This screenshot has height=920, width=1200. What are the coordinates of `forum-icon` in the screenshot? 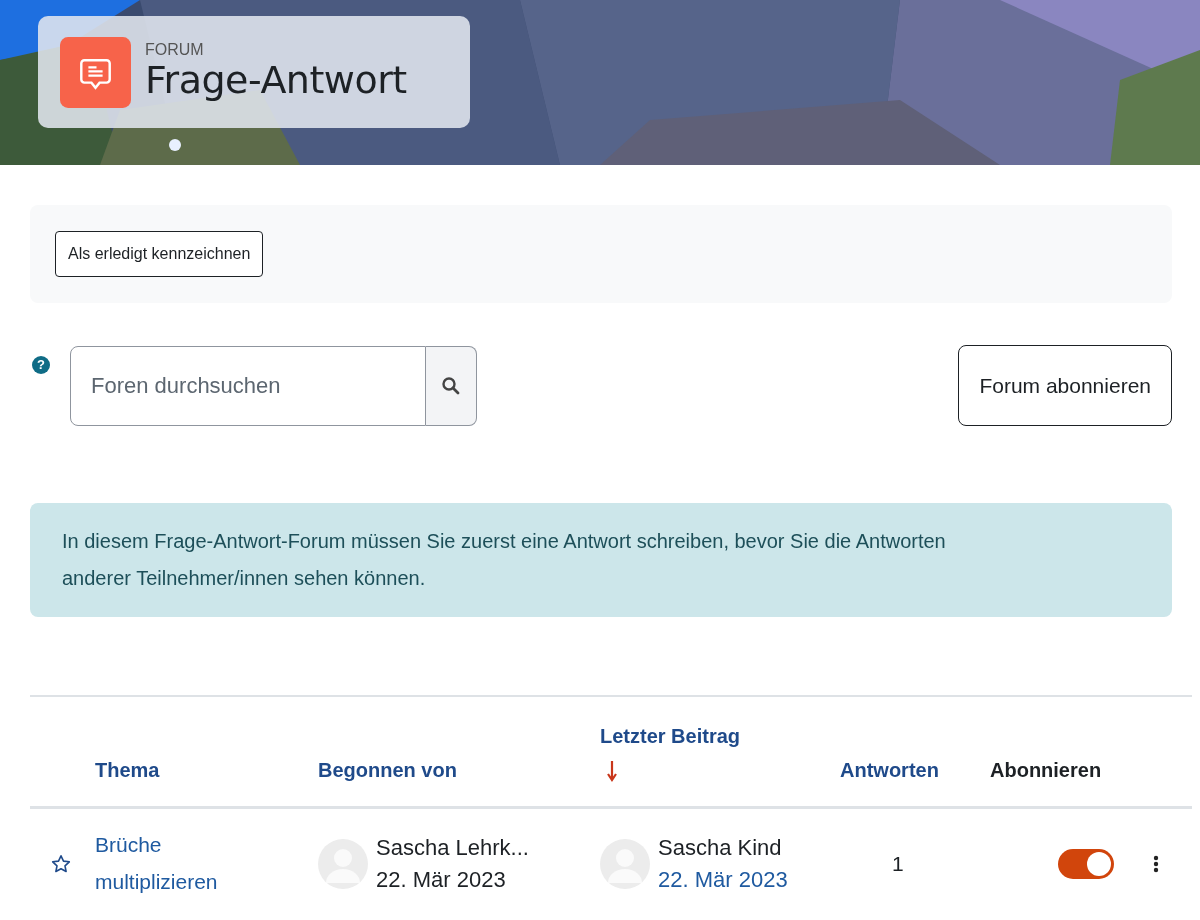 It's located at (95, 72).